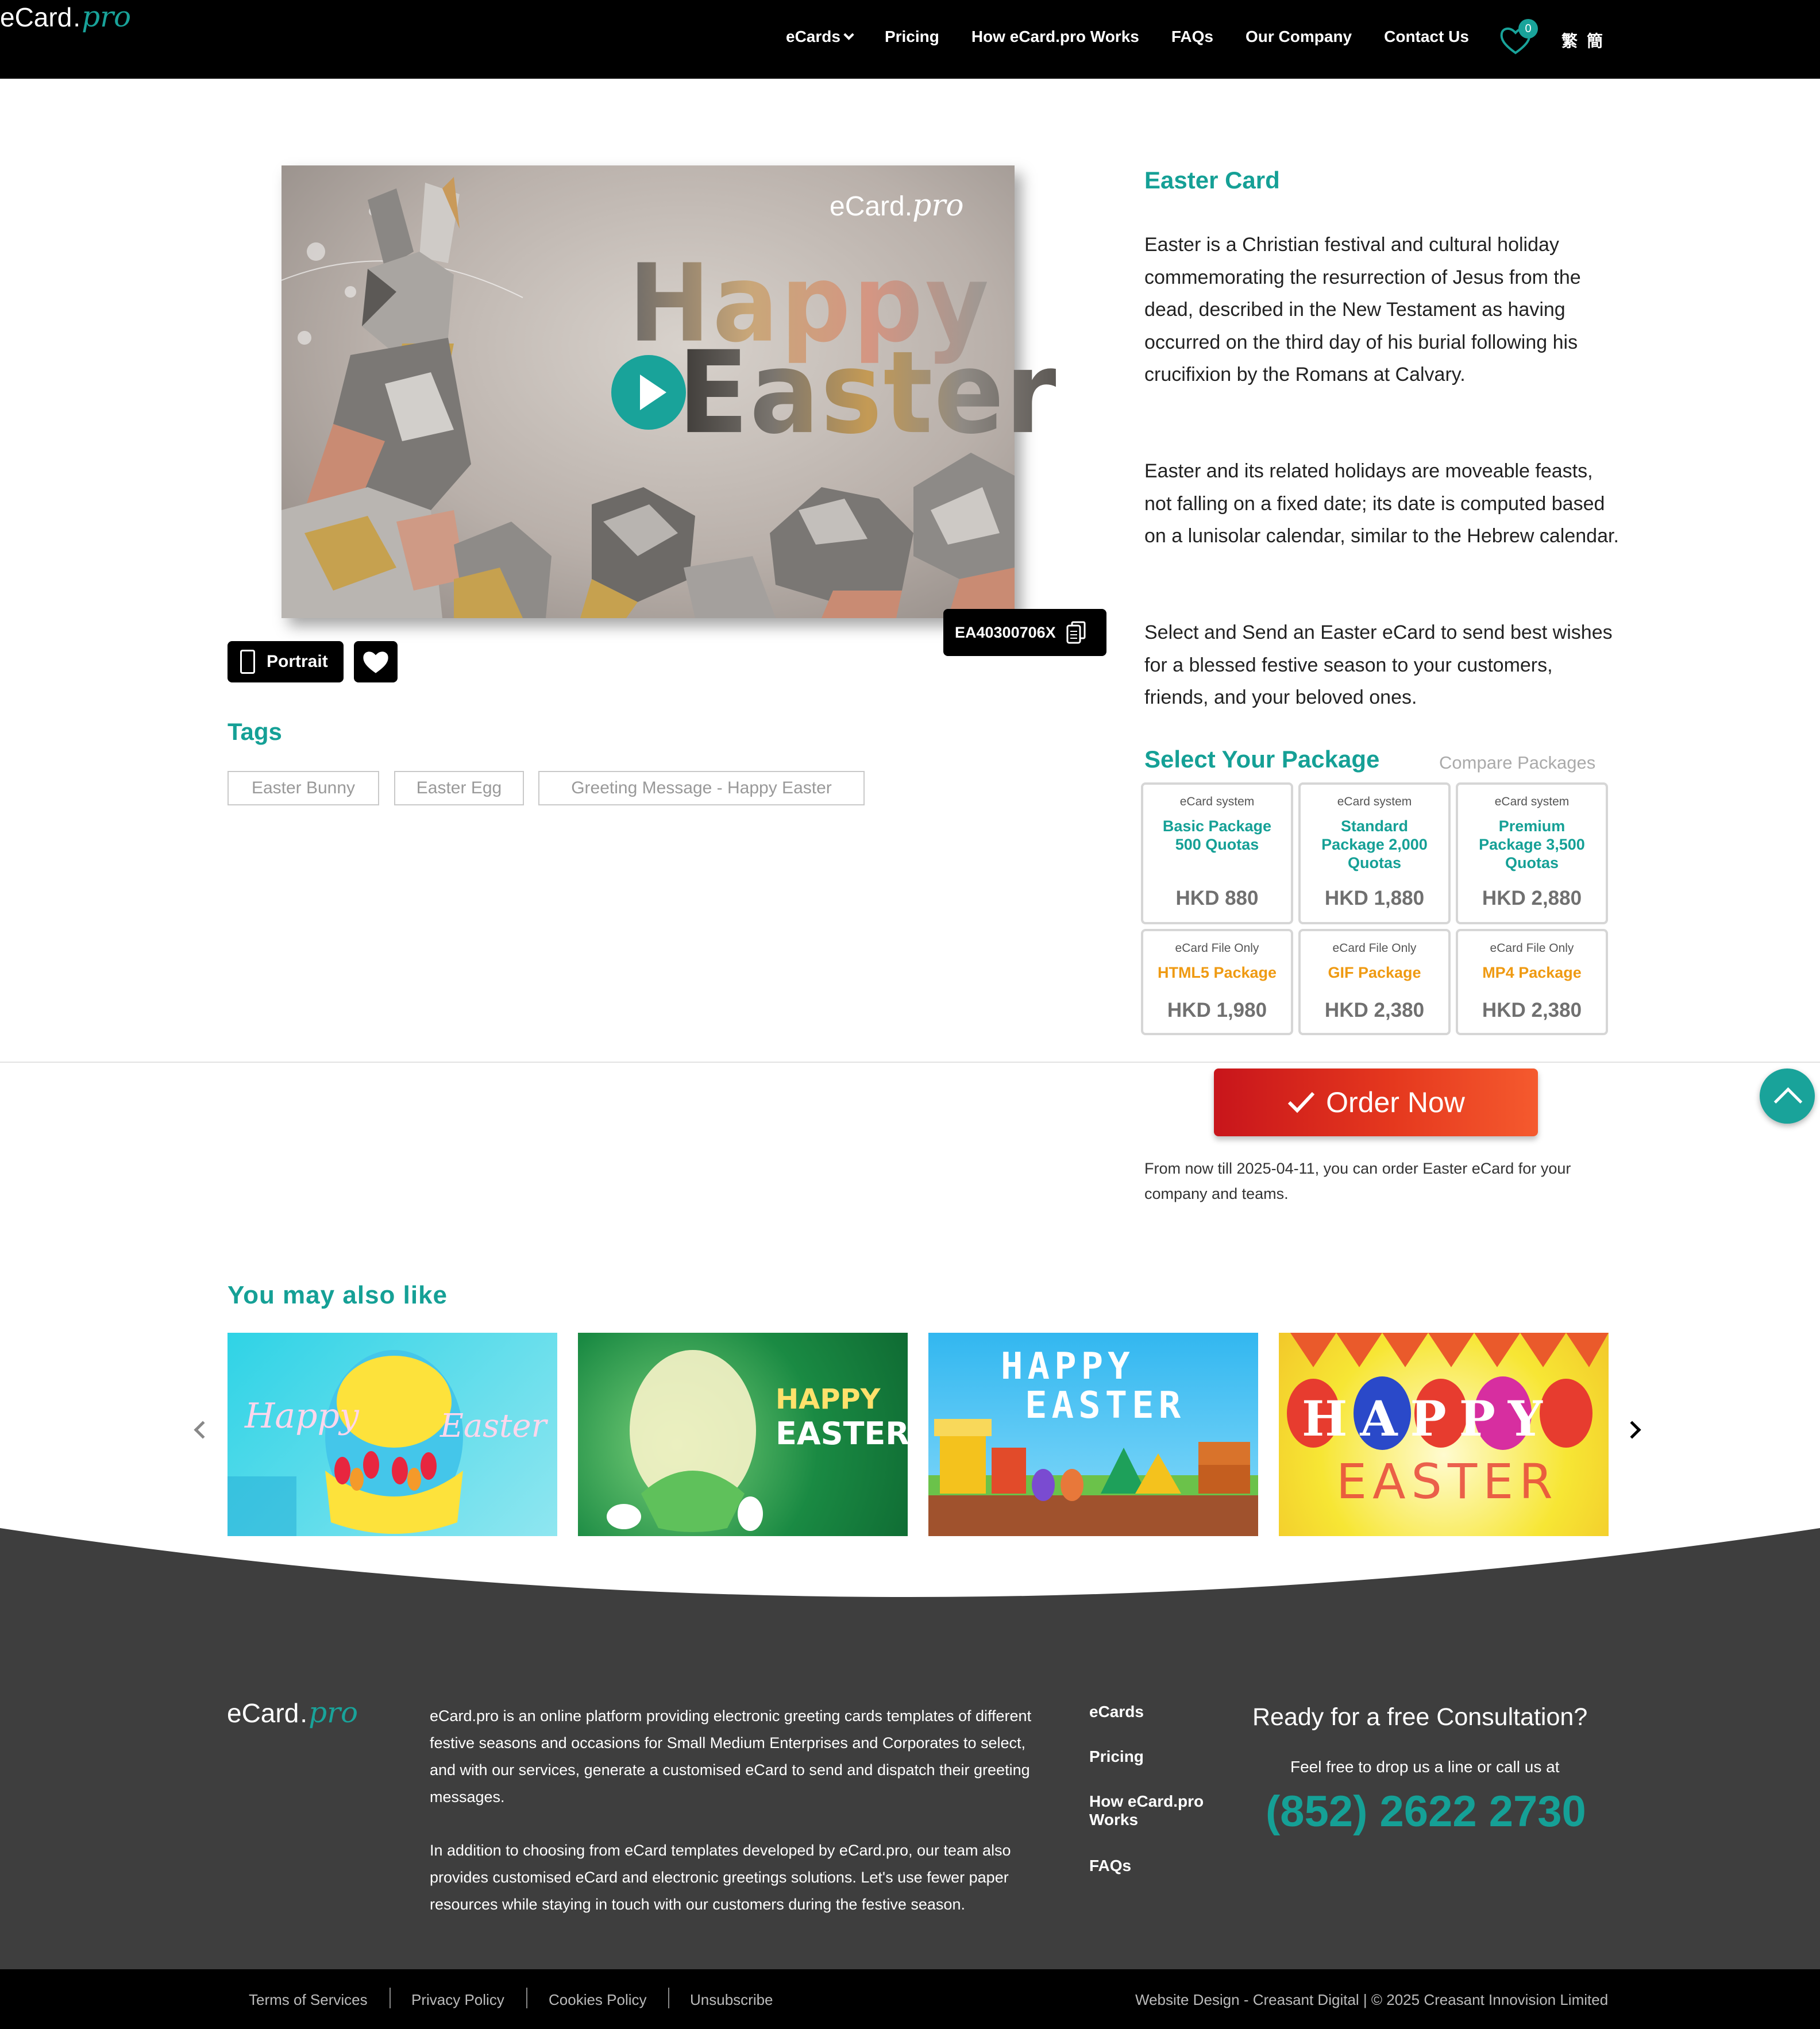 The height and width of the screenshot is (2029, 1820). I want to click on privacy-link: Privacy Policy, so click(457, 2000).